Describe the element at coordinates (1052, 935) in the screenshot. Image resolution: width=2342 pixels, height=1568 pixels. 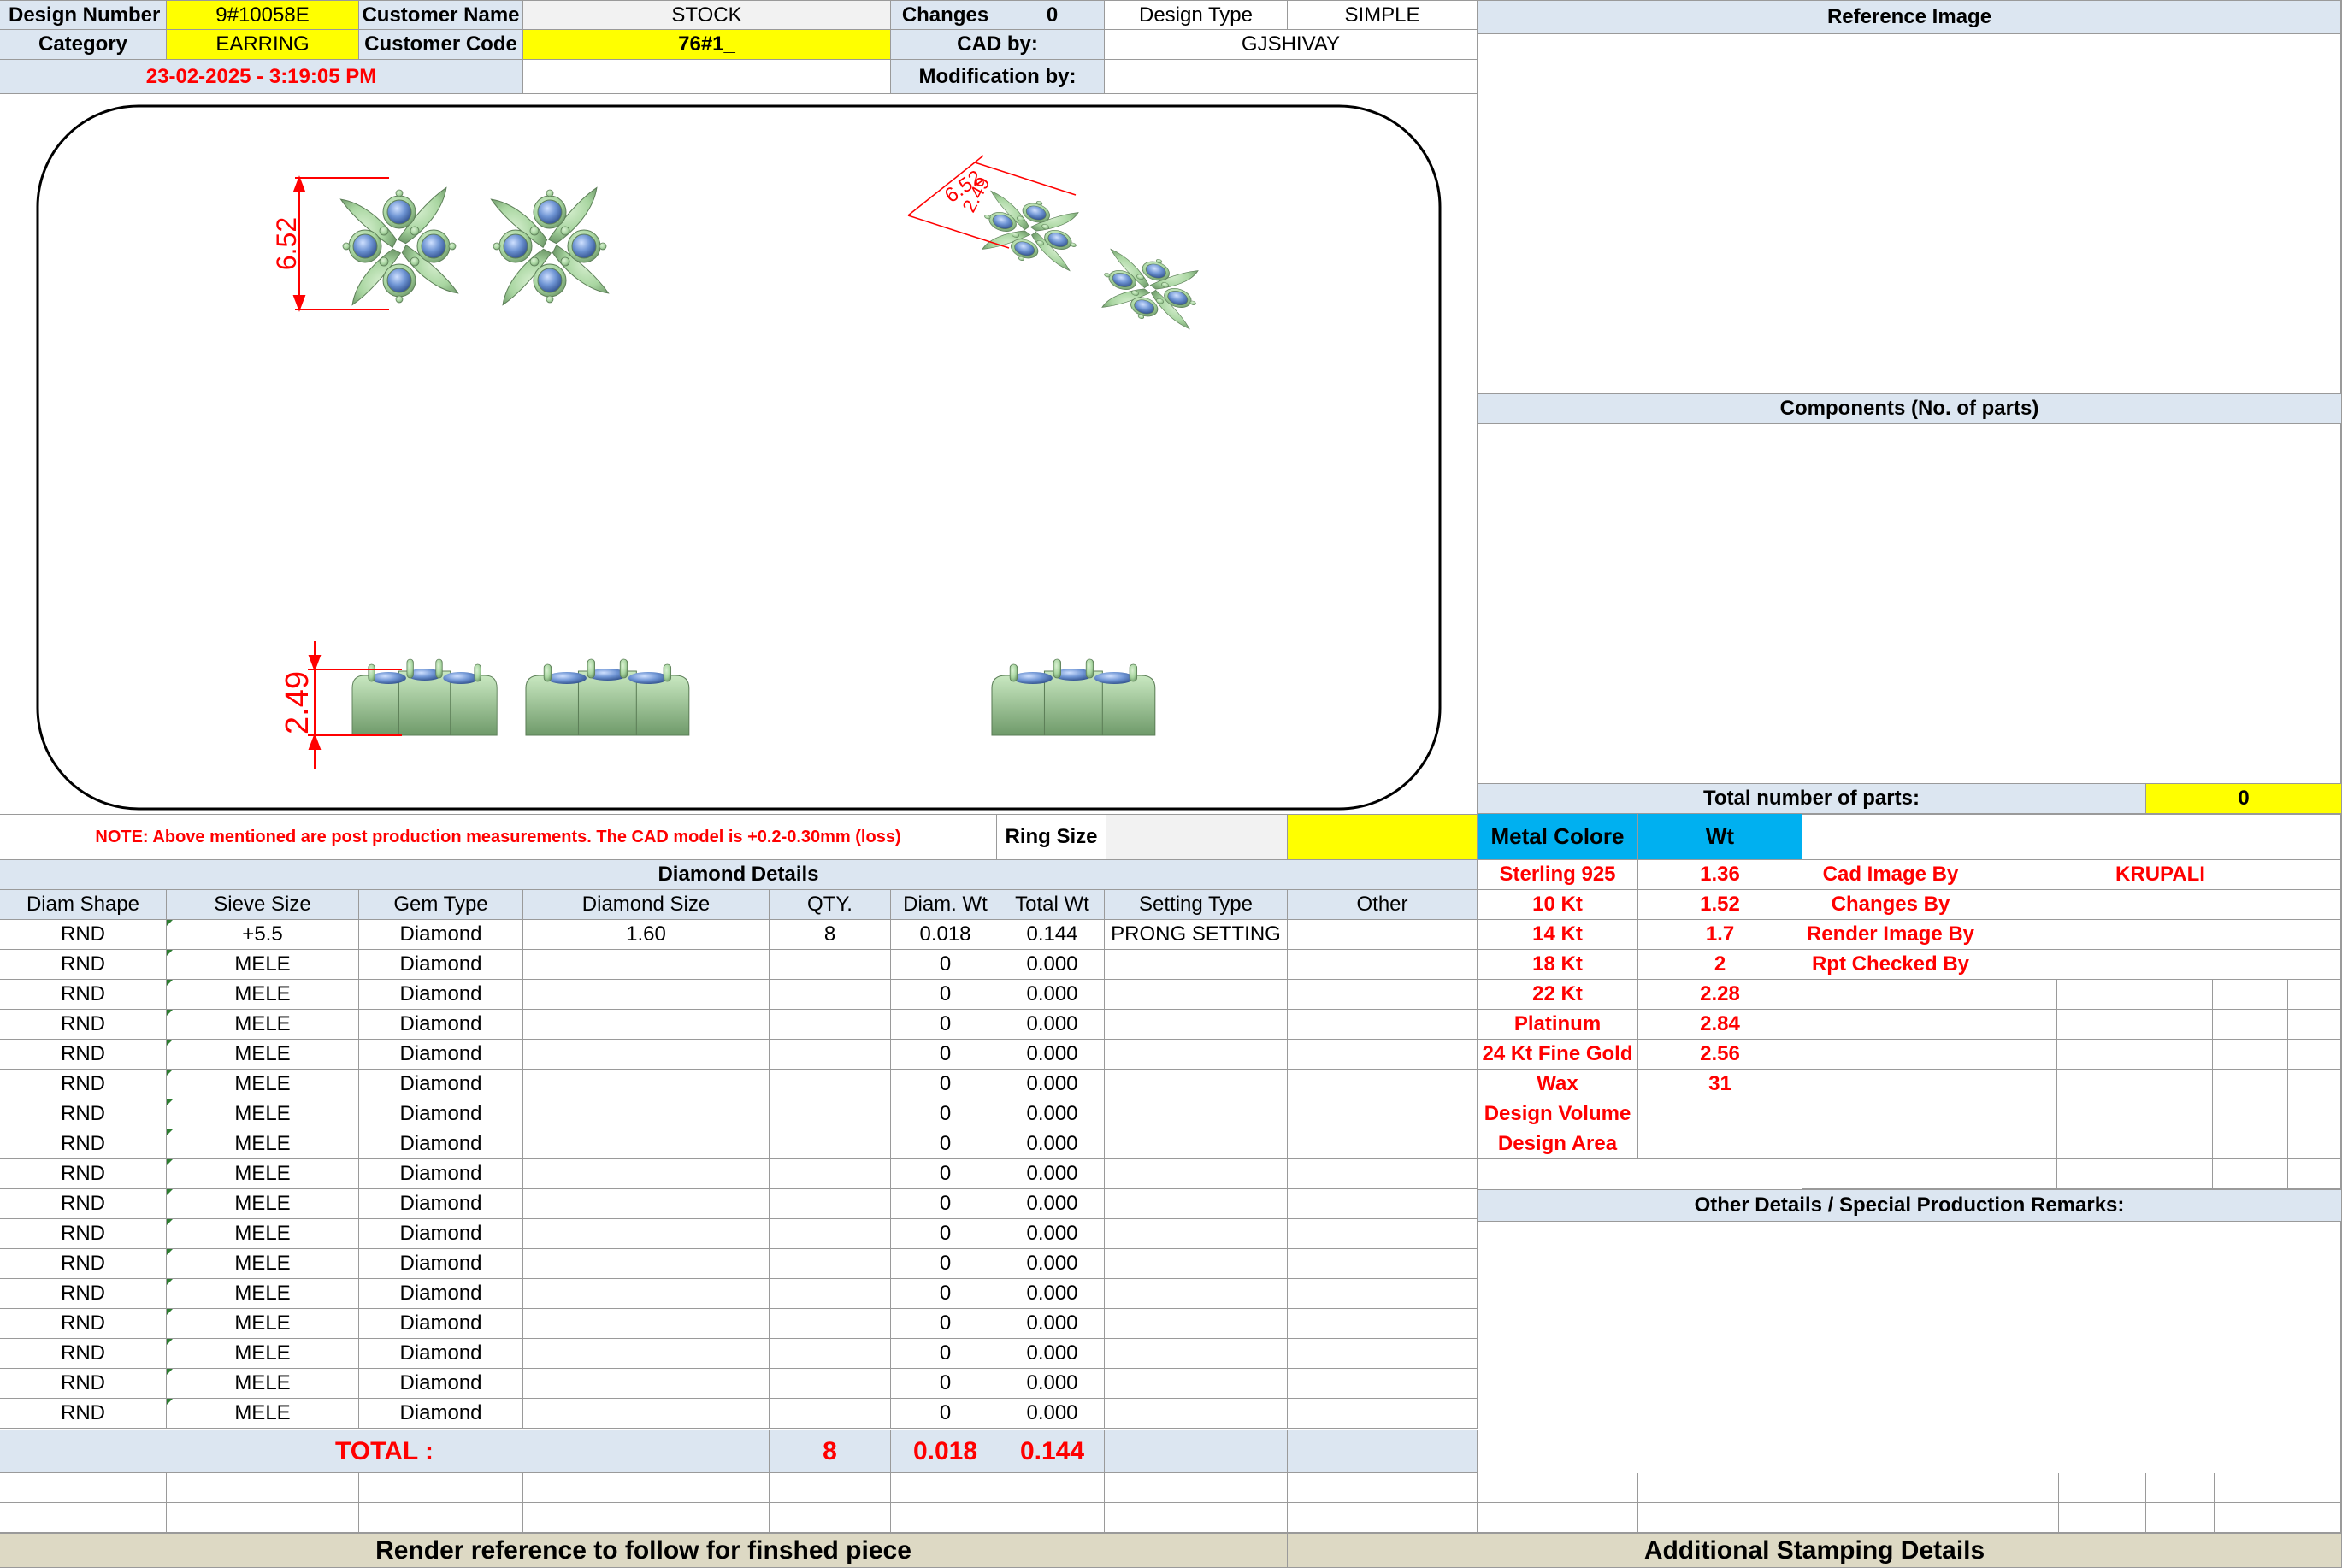
I see `table-cell: 0.144` at that location.